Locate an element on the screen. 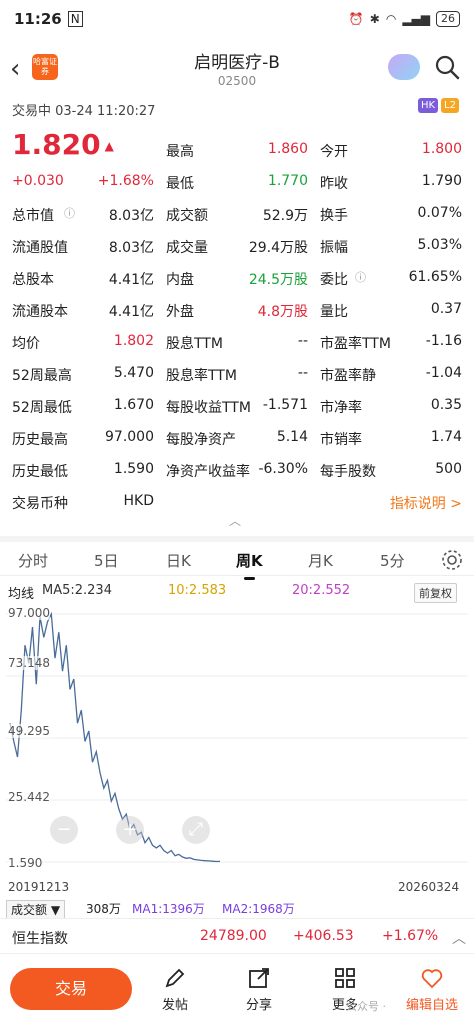 The image size is (474, 1024). trade-button: 交易 is located at coordinates (71, 989).